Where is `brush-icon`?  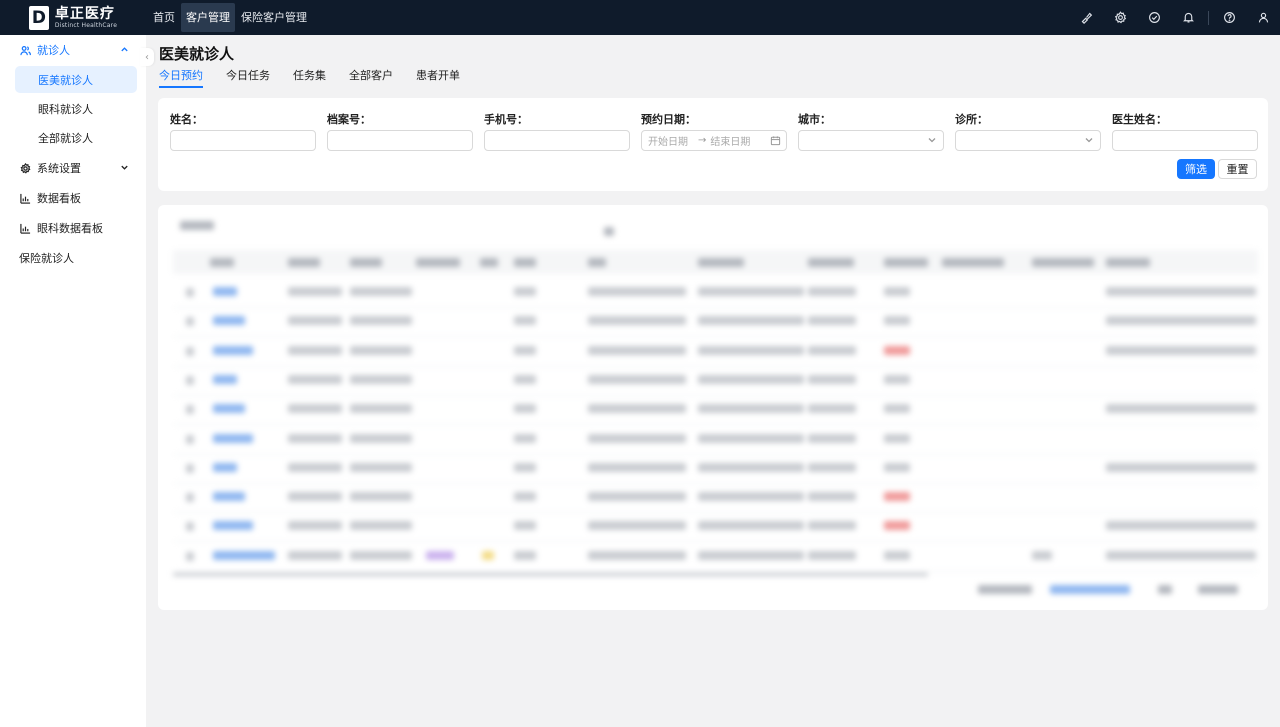 brush-icon is located at coordinates (1086, 17).